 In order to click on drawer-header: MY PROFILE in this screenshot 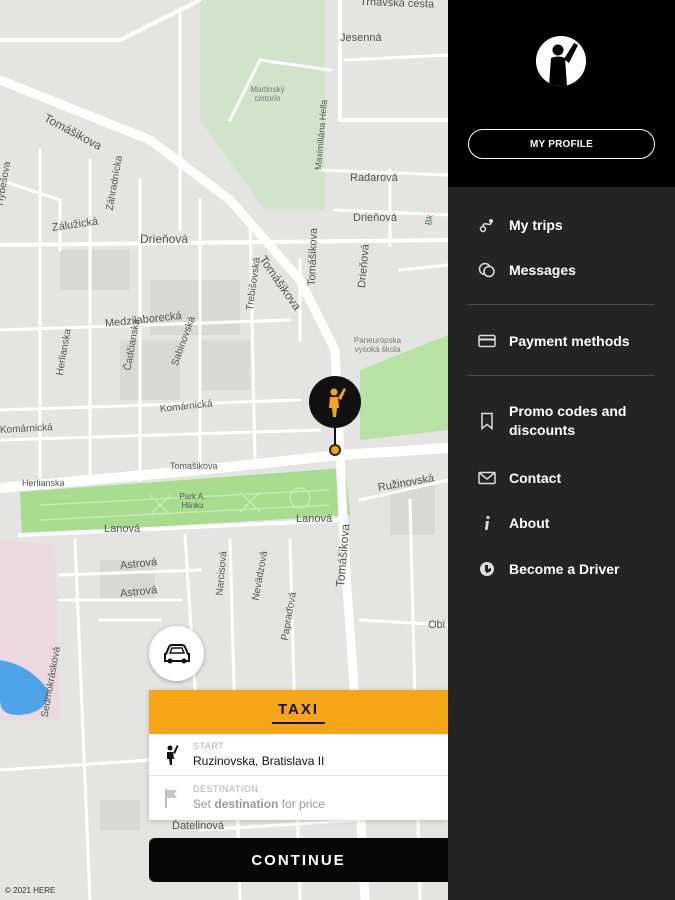, I will do `click(561, 93)`.